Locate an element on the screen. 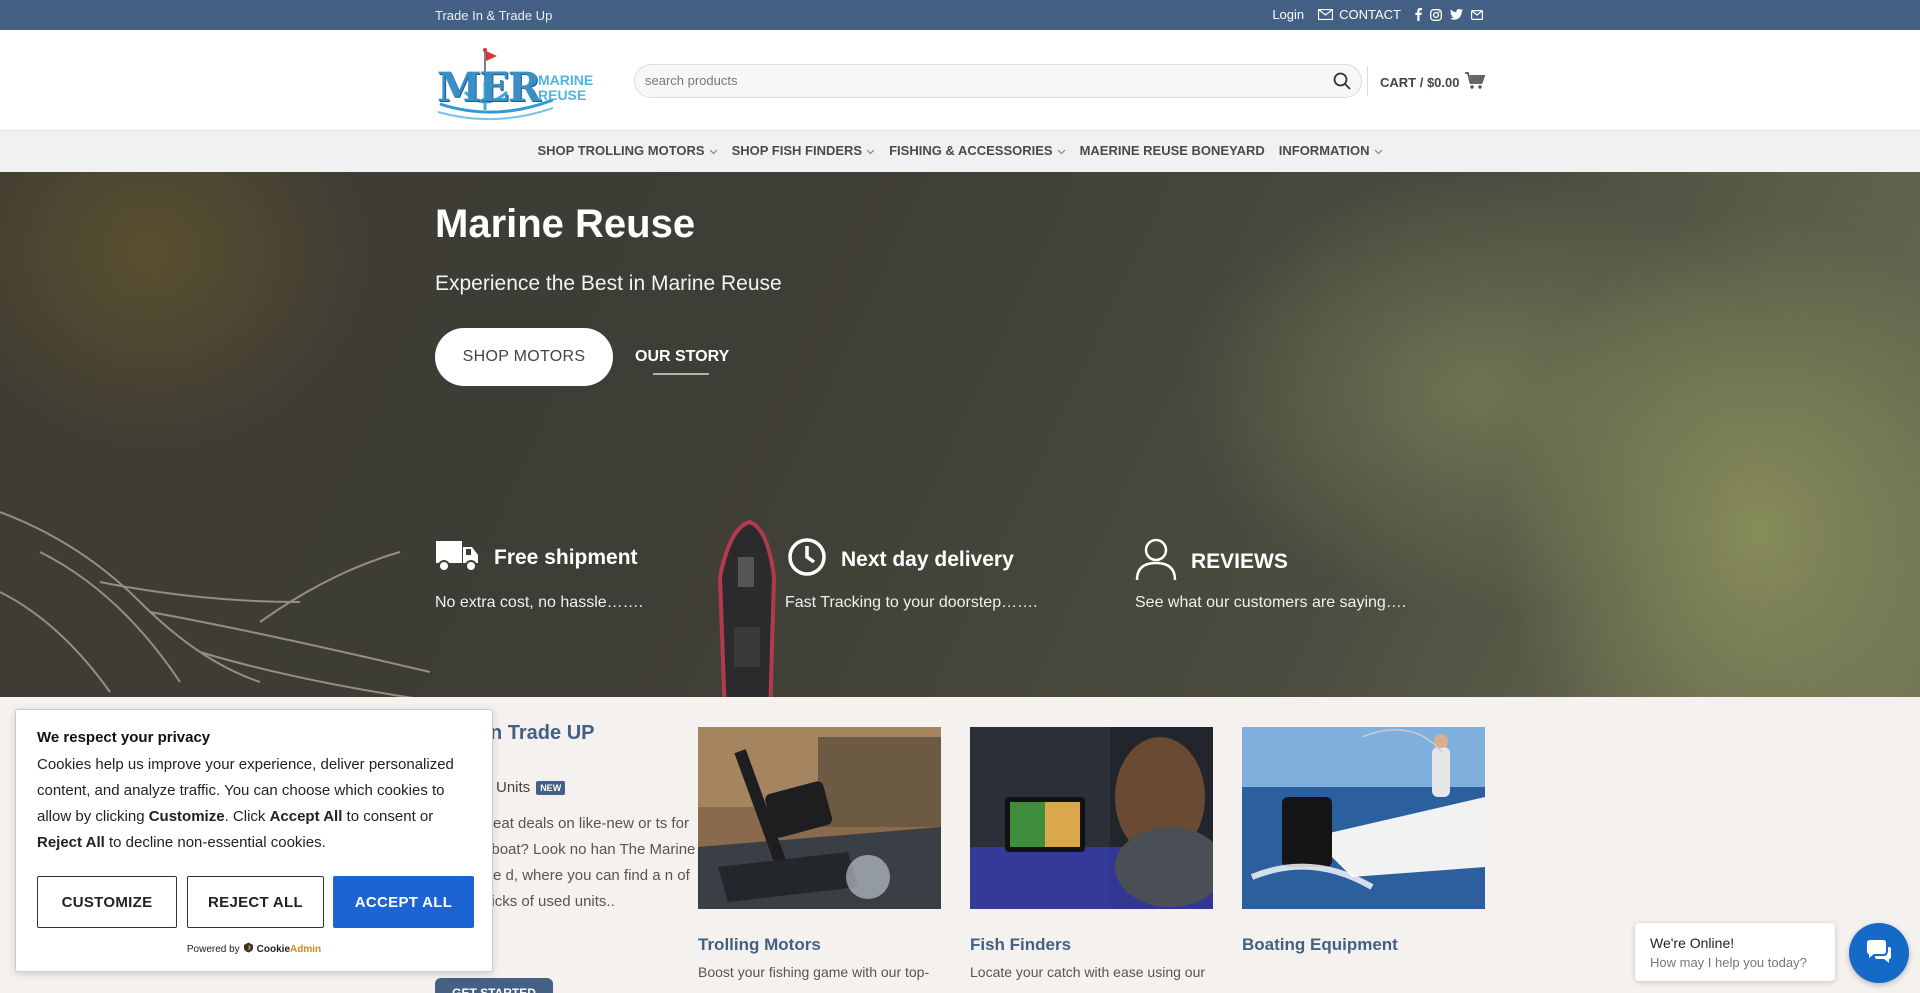  top-bar: Trade In & Trade Up Login CONTACT is located at coordinates (960, 15).